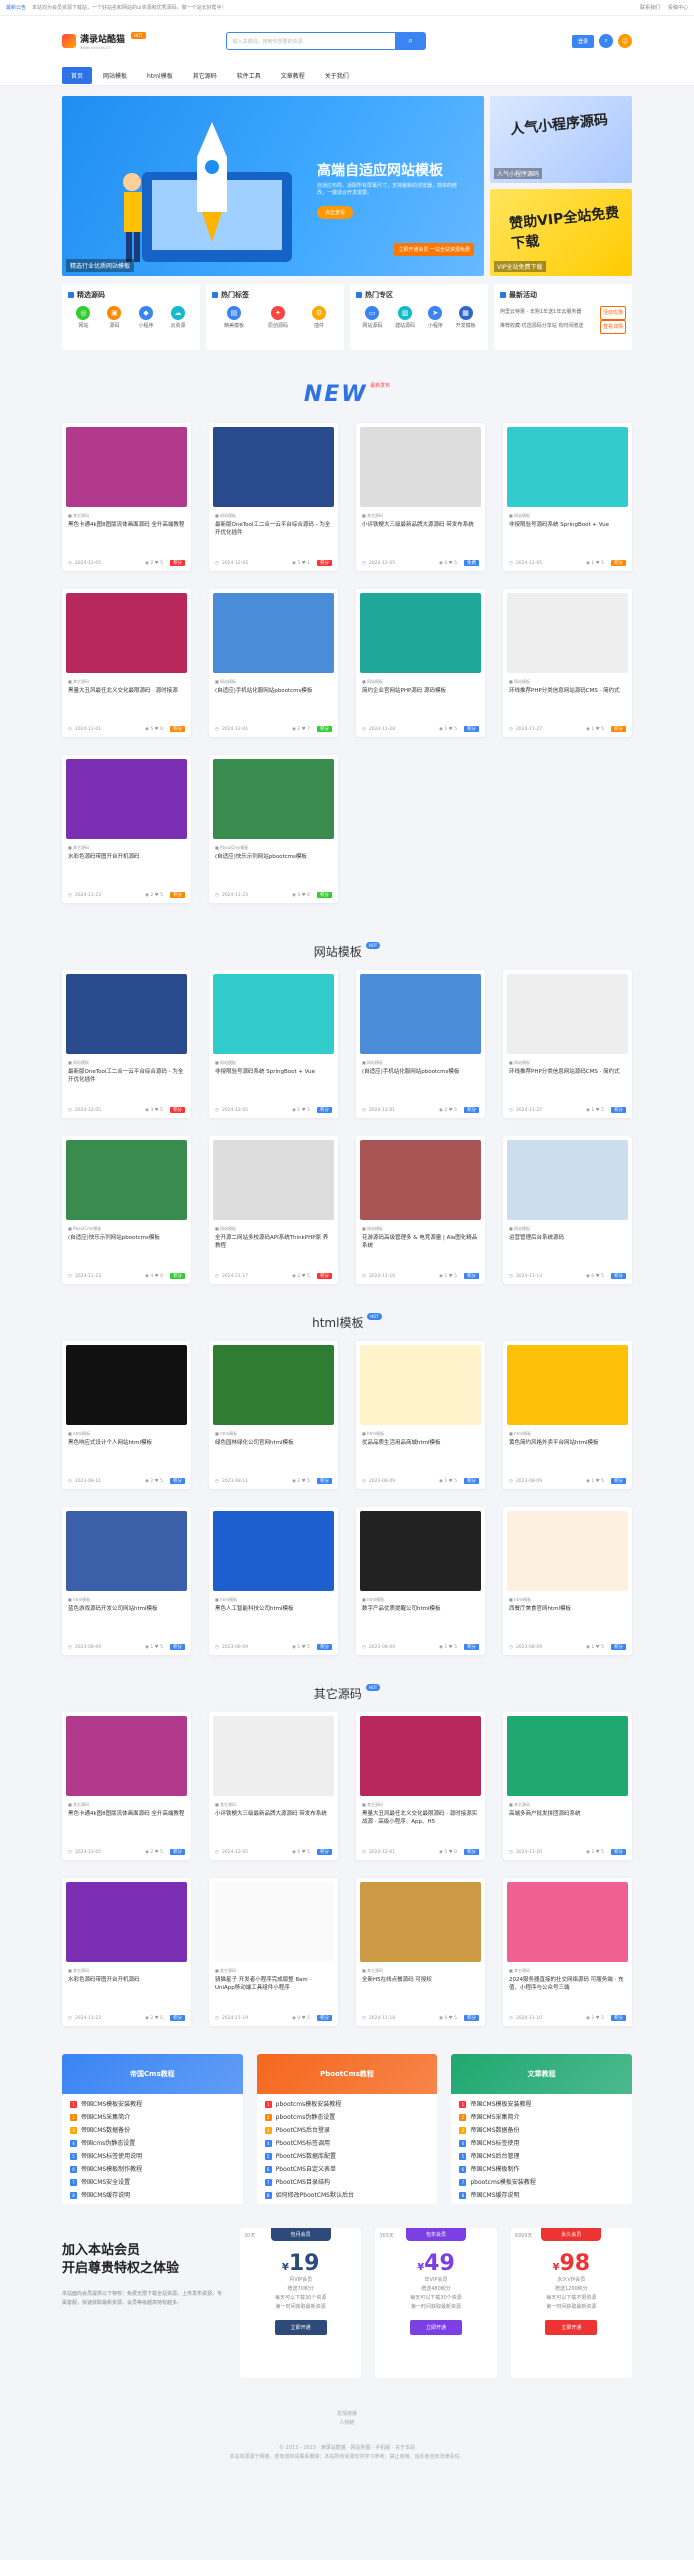 Image resolution: width=694 pixels, height=2560 pixels. Describe the element at coordinates (152, 2130) in the screenshot. I see `tutorial-item: 3 帝国CMS数据备份` at that location.